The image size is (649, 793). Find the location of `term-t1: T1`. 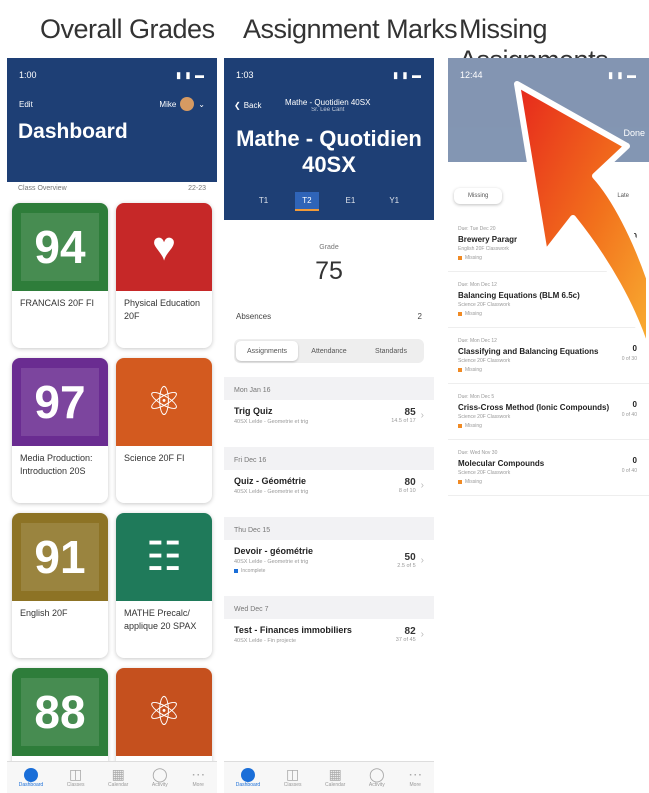

term-t1: T1 is located at coordinates (263, 201).